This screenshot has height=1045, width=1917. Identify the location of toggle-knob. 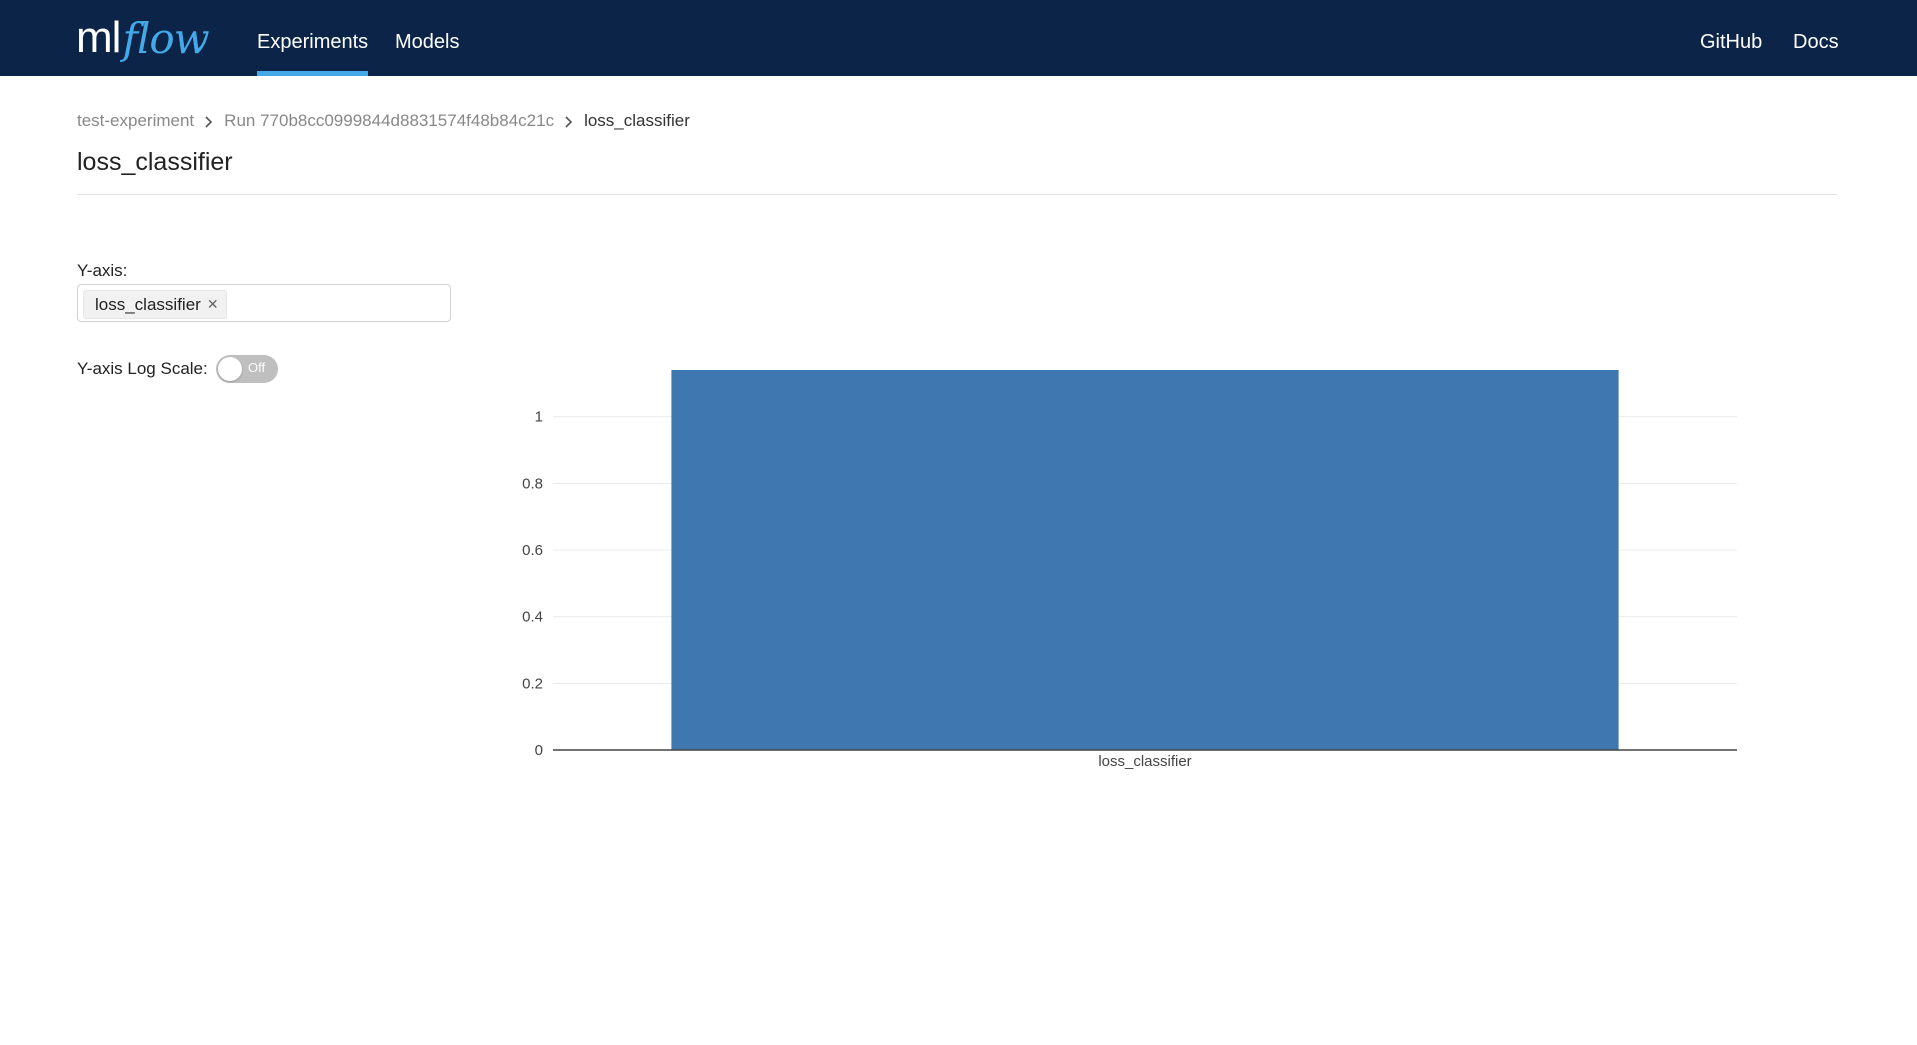
(230, 369).